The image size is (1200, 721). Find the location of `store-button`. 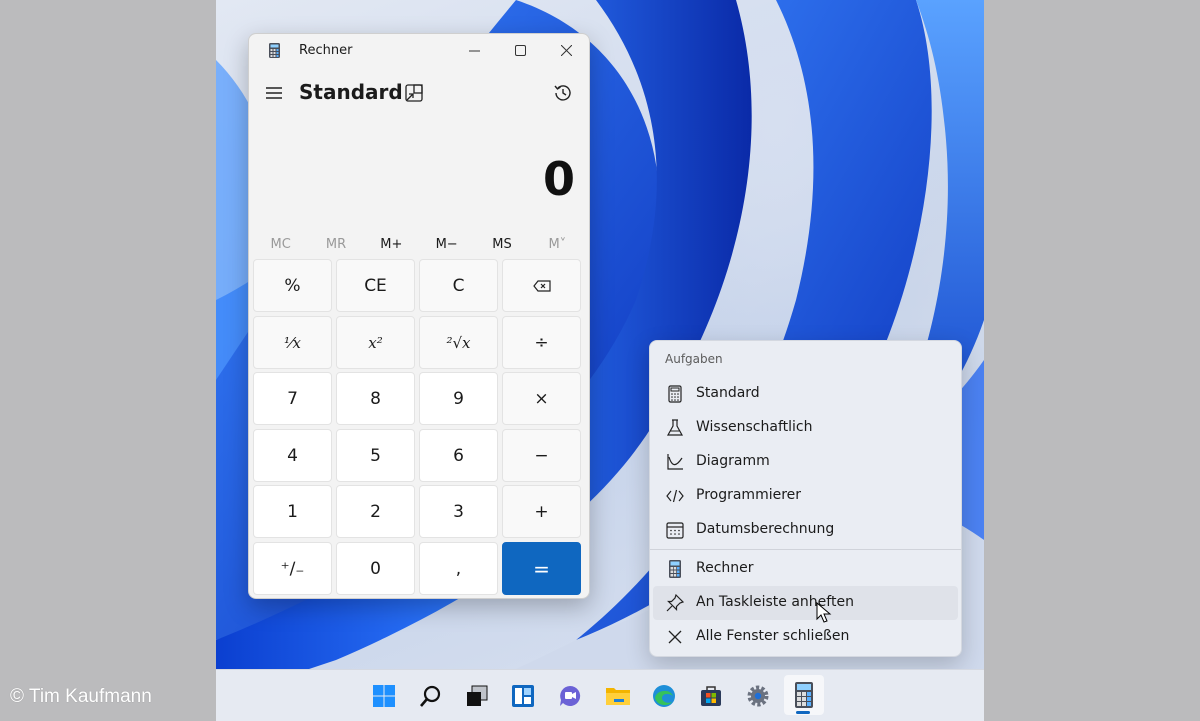

store-button is located at coordinates (711, 696).